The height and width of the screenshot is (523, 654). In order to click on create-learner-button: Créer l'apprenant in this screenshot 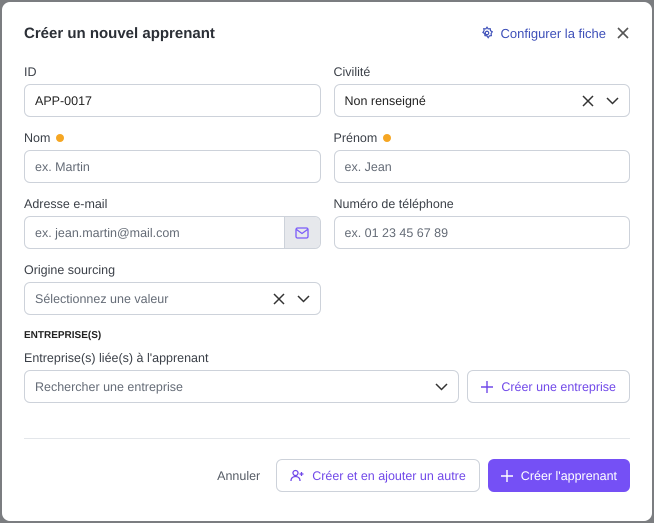, I will do `click(559, 475)`.